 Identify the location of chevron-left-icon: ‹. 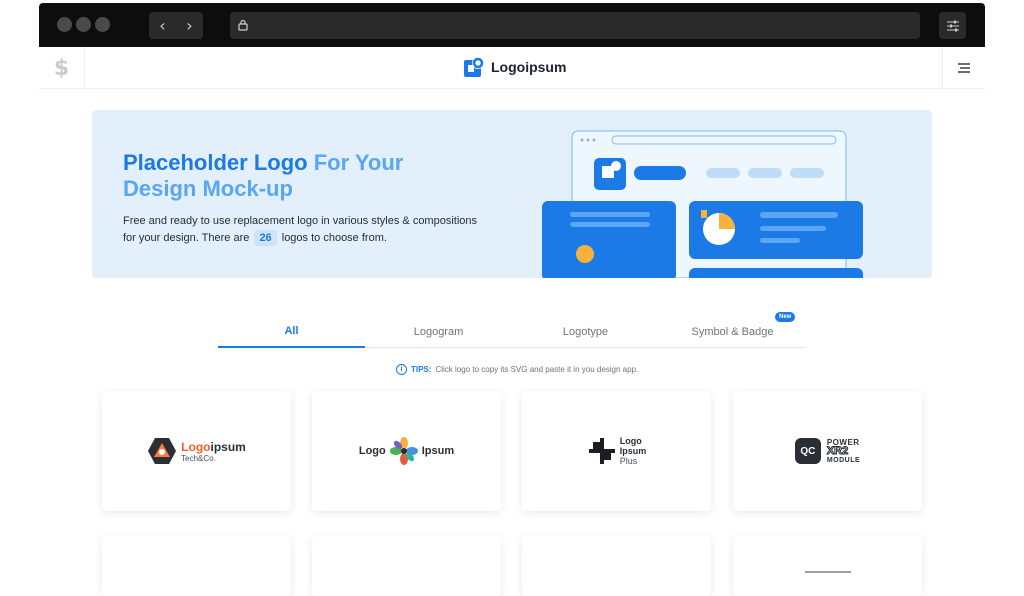
(162, 25).